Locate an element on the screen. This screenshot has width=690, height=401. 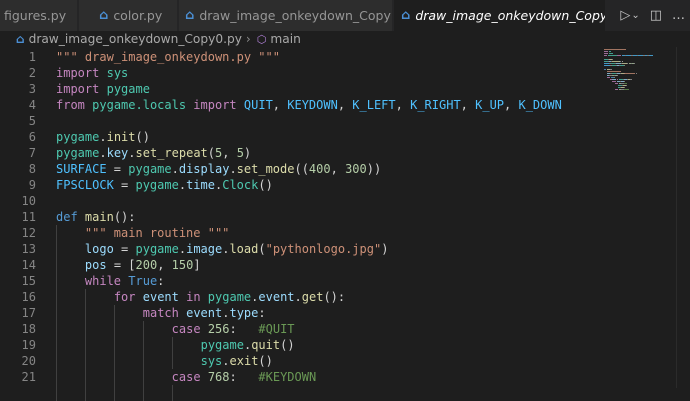
tab-copy0: ⌂ draw_image_onkeydown_Copy0.py ✕ is located at coordinates (500, 15).